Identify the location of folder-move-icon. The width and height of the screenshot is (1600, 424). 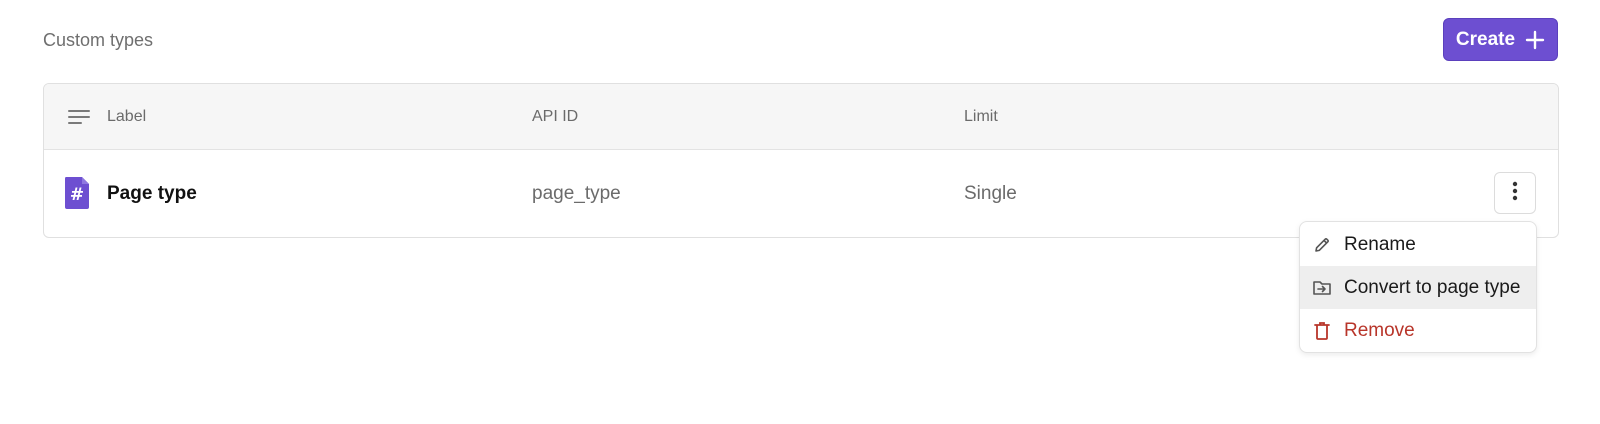
(1322, 288).